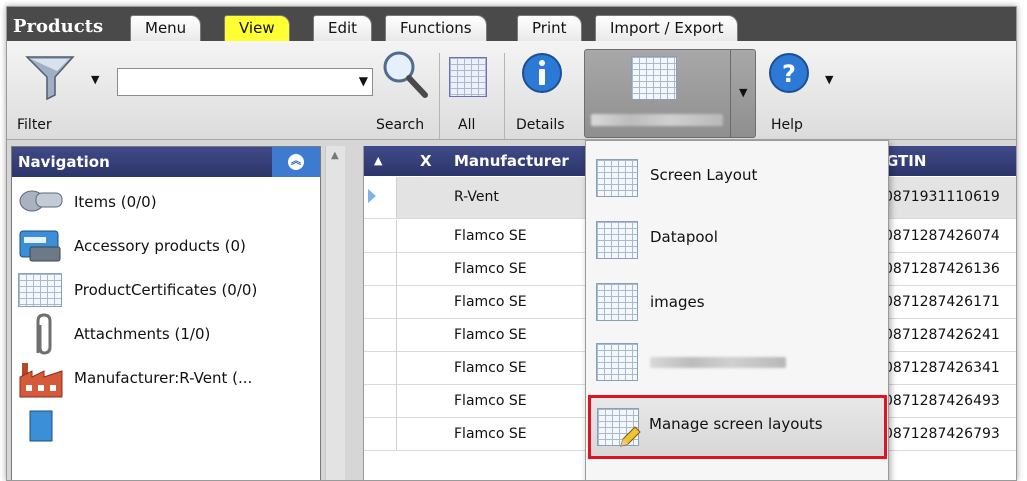  What do you see at coordinates (335, 313) in the screenshot?
I see `navigation-scrollbar: ▲` at bounding box center [335, 313].